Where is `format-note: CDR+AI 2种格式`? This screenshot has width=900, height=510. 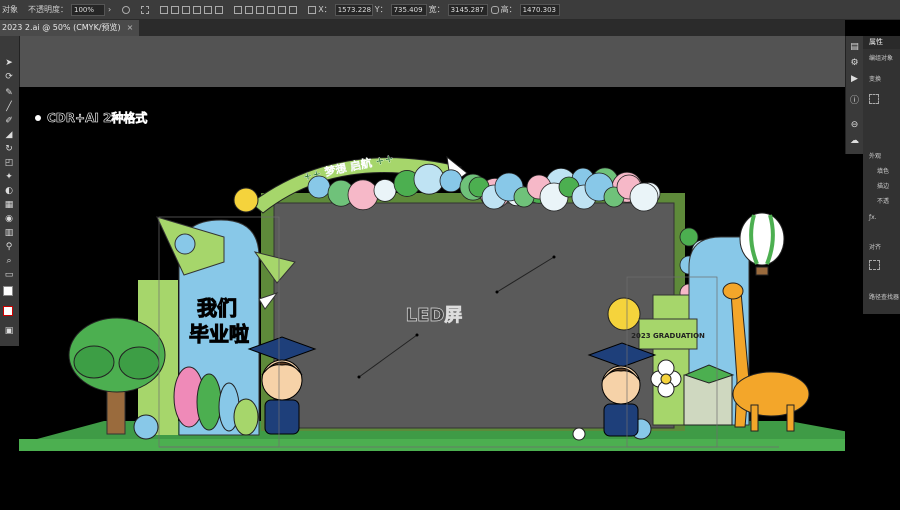
format-note: CDR+AI 2种格式 is located at coordinates (97, 117).